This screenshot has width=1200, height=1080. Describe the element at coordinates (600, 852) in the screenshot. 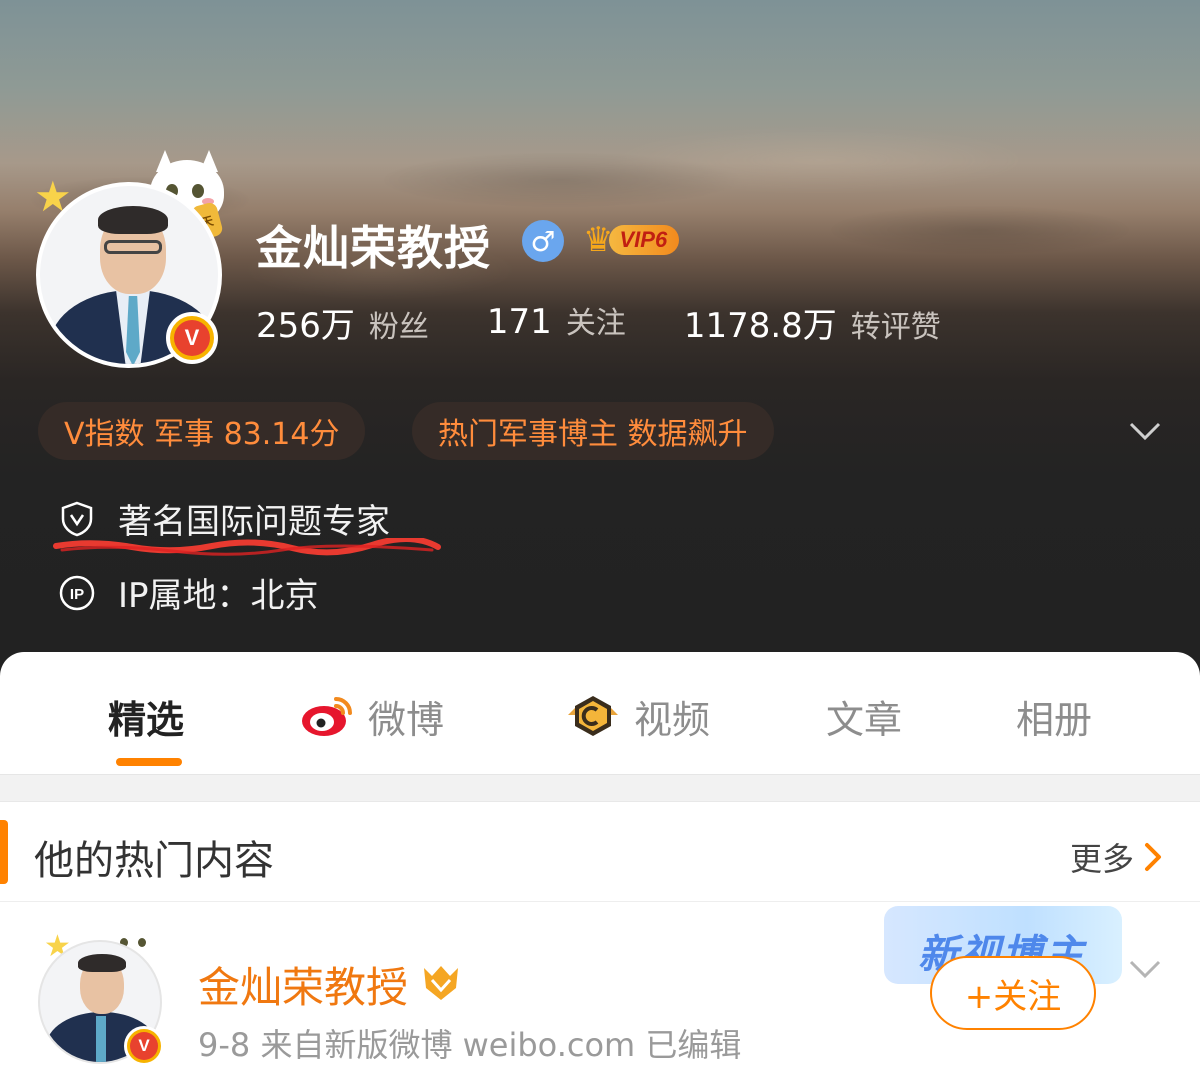

I see `hot-content-header: 他的热门内容 更多` at that location.